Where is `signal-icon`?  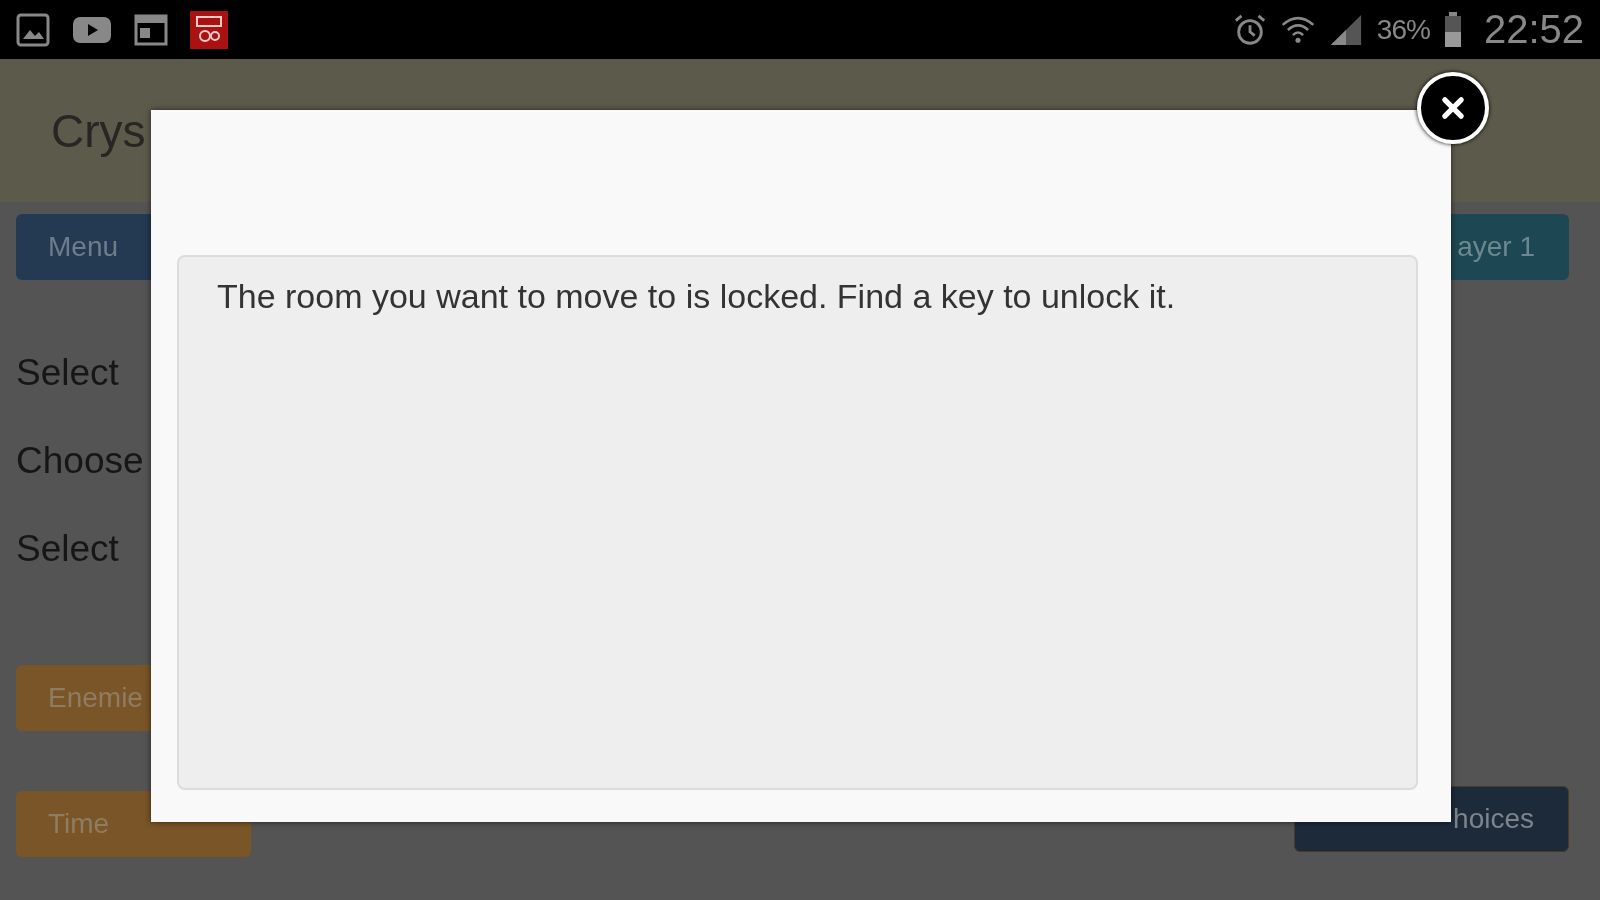
signal-icon is located at coordinates (1345, 29).